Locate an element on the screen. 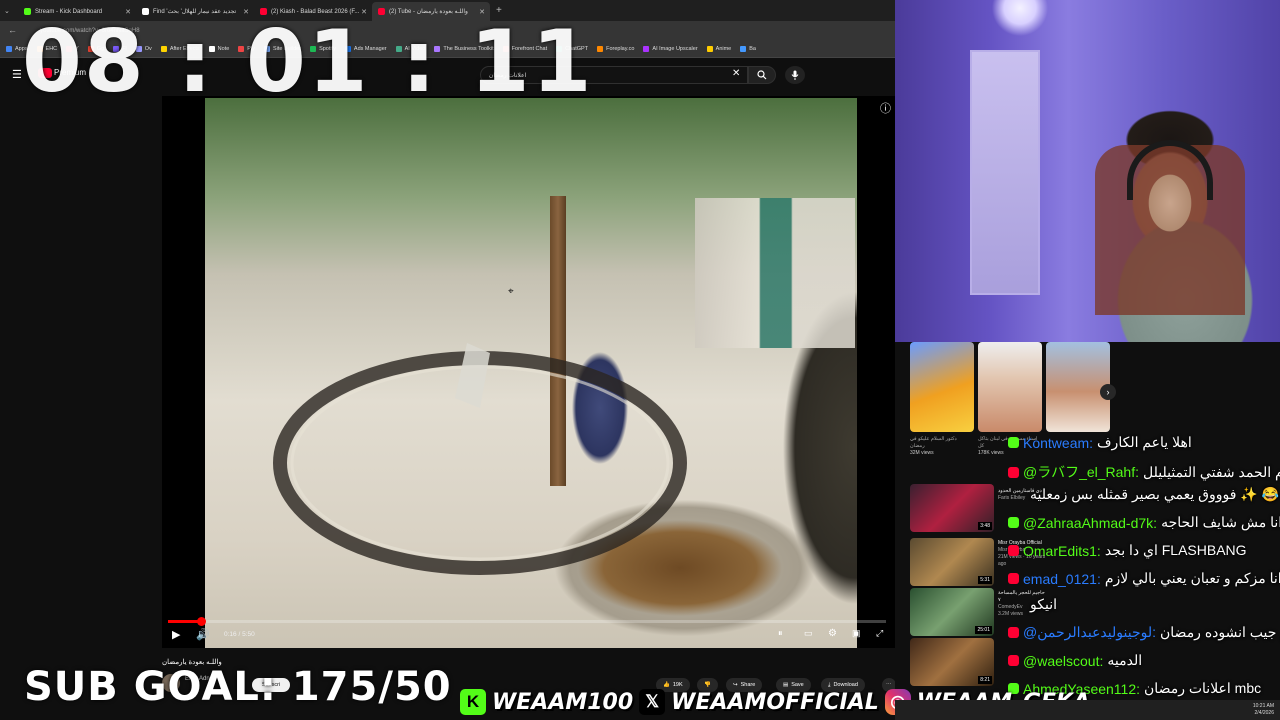 This screenshot has height=720, width=1280. chat-text: ونام جيب انشوده رمضان is located at coordinates (1220, 632).